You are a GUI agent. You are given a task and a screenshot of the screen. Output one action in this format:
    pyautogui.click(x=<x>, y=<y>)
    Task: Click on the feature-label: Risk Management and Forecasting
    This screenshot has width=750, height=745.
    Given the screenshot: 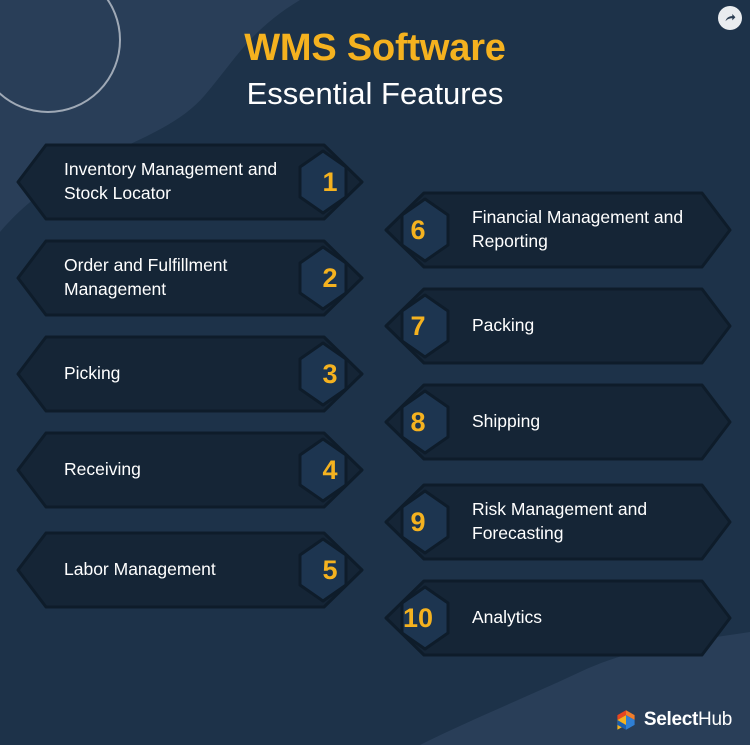 What is the action you would take?
    pyautogui.click(x=560, y=521)
    